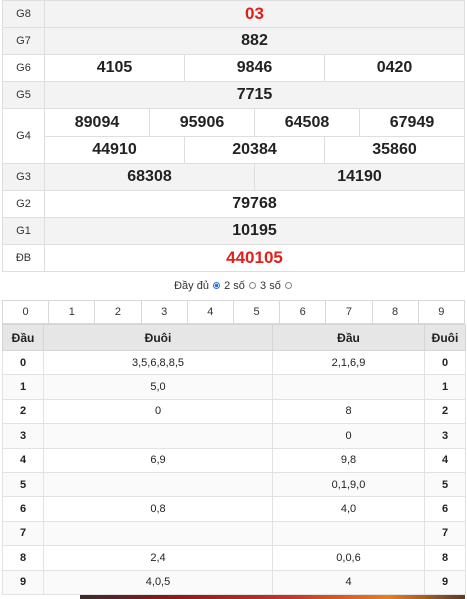 The height and width of the screenshot is (599, 467). Describe the element at coordinates (349, 312) in the screenshot. I see `digit-filter-button: 7` at that location.